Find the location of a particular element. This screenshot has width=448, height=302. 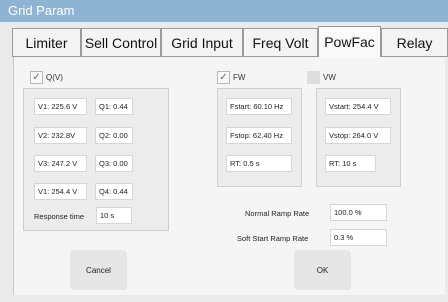

fw-label: FW is located at coordinates (239, 77).